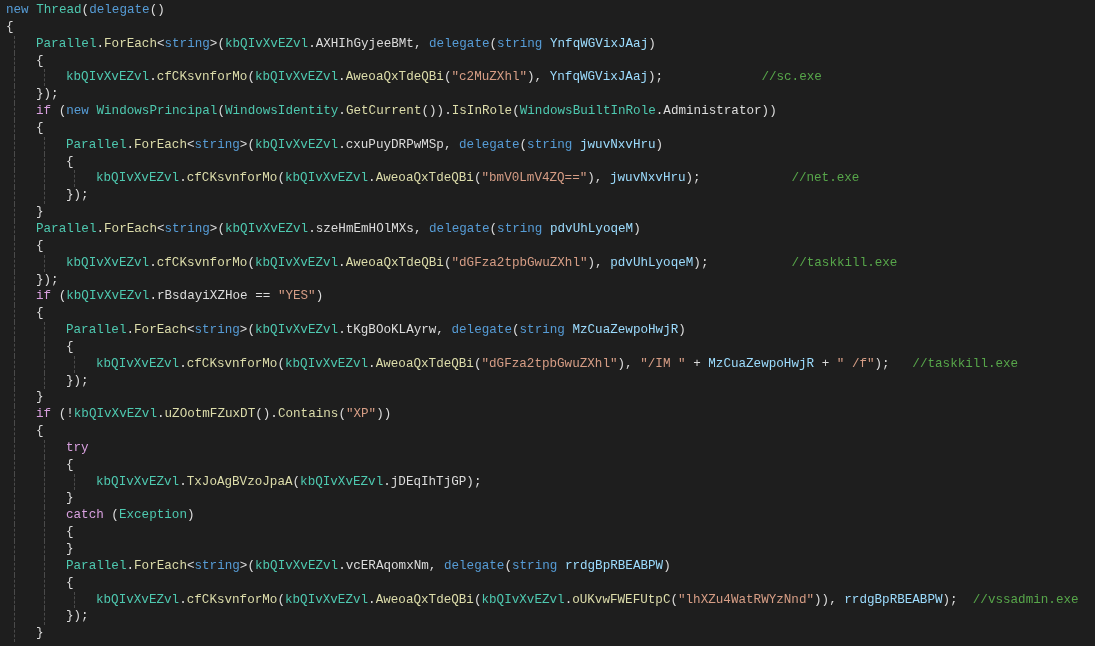  I want to click on code-line: catch (Exception), so click(130, 516).